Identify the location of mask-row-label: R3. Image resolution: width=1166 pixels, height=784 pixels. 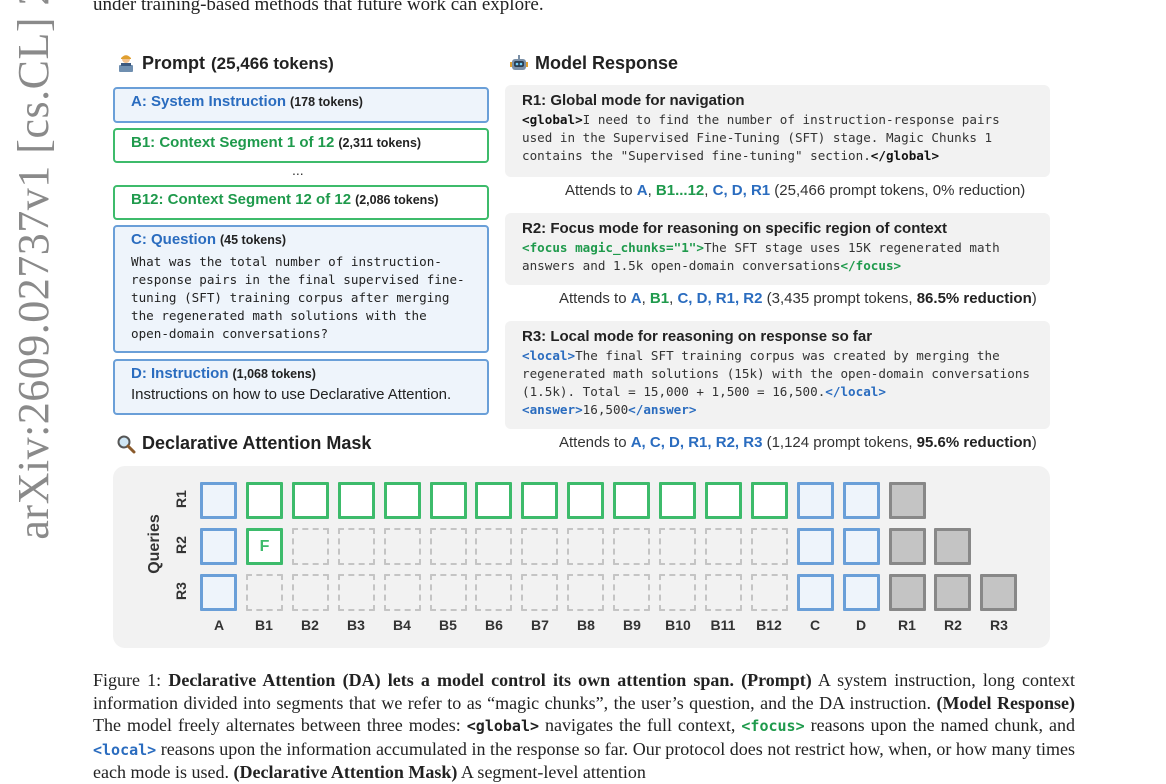
(181, 591).